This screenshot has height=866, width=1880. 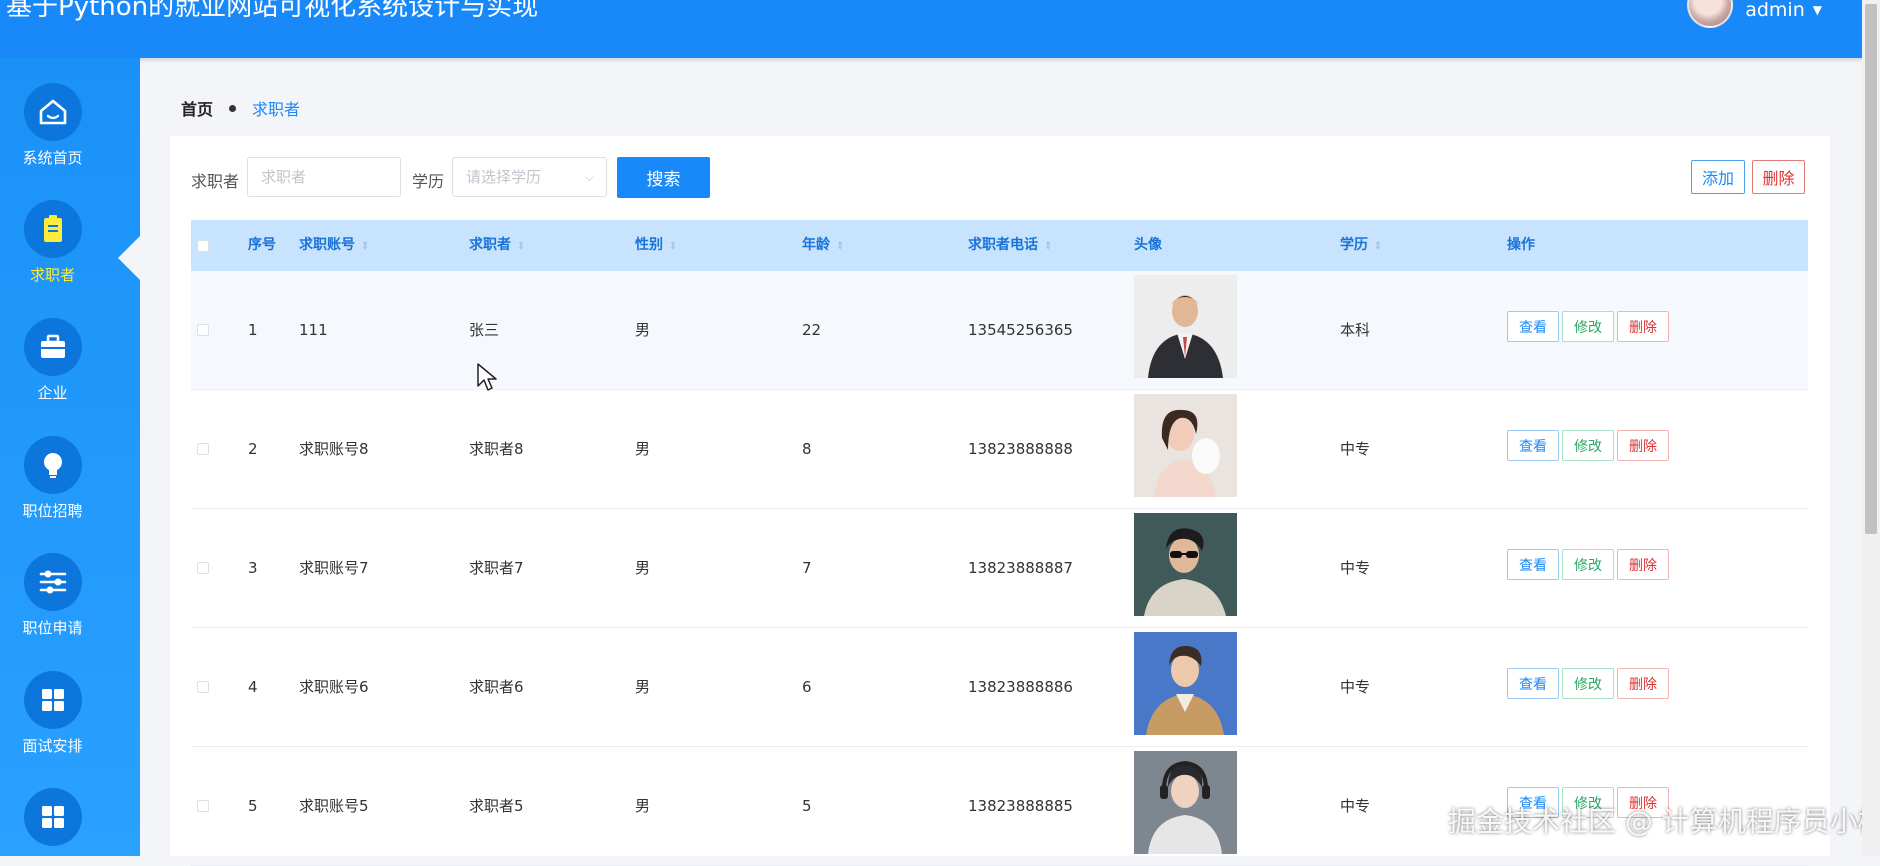 I want to click on column-header-no: 序号, so click(x=262, y=245).